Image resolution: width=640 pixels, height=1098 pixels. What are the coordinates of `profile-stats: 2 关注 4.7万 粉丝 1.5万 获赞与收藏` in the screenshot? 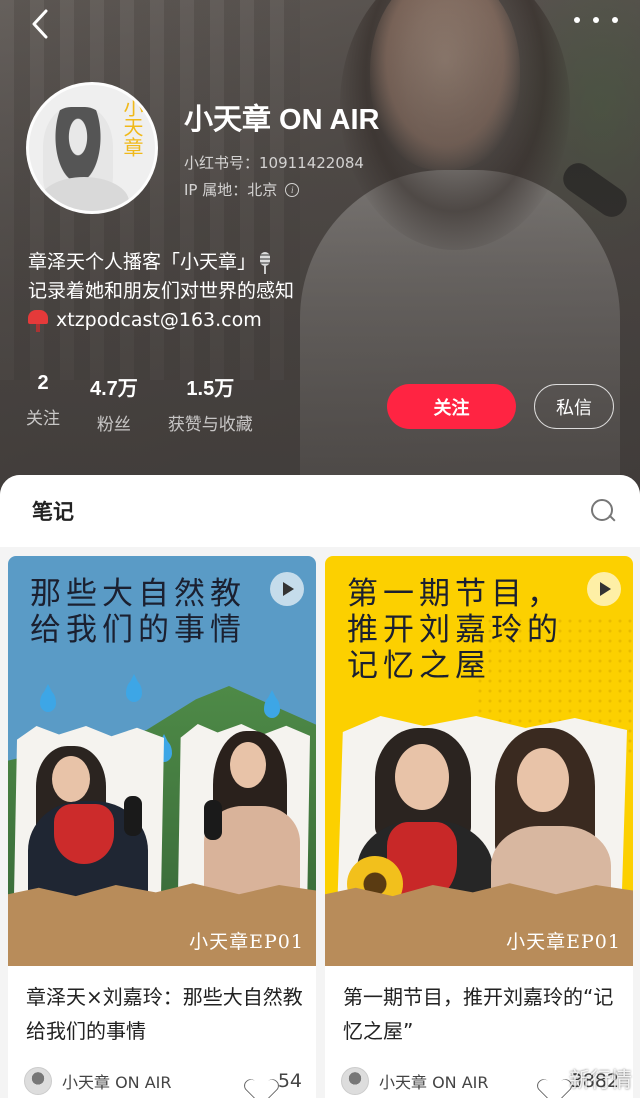 It's located at (154, 403).